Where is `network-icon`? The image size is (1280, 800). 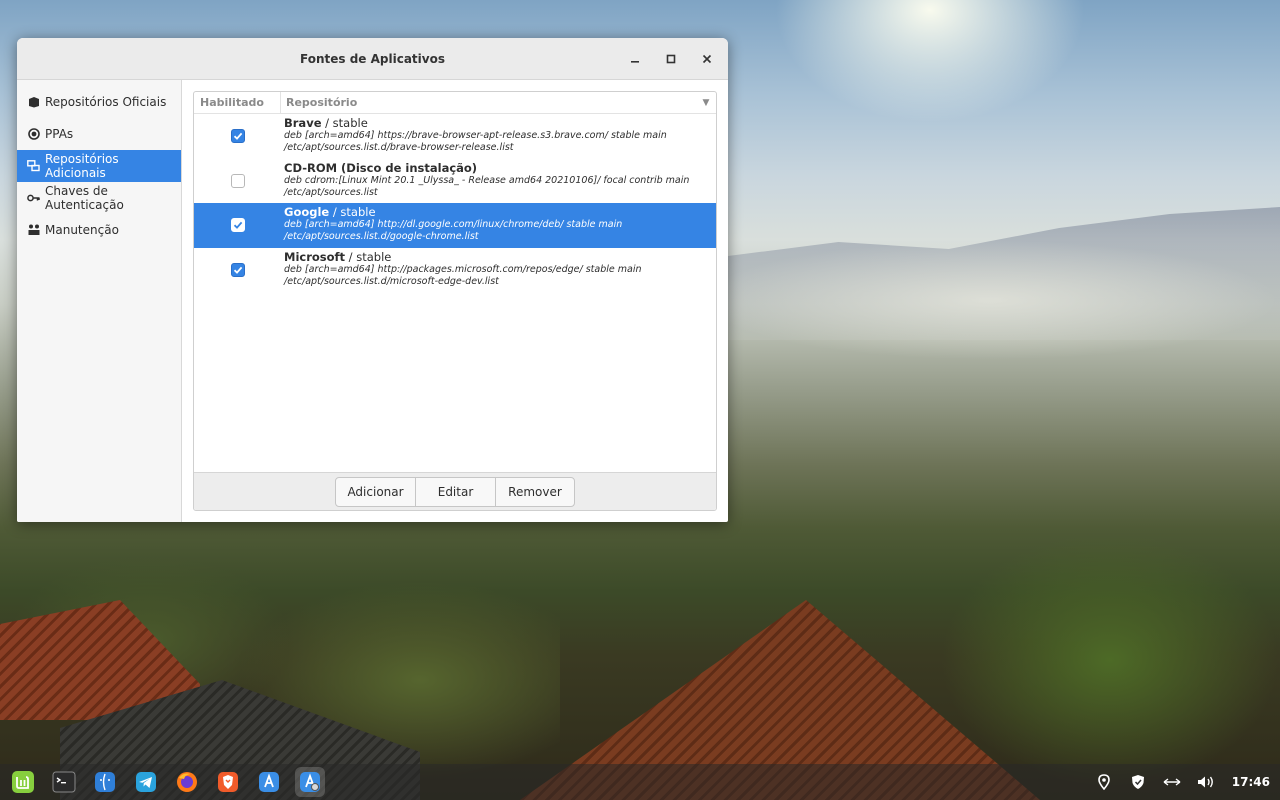
network-icon is located at coordinates (33, 166).